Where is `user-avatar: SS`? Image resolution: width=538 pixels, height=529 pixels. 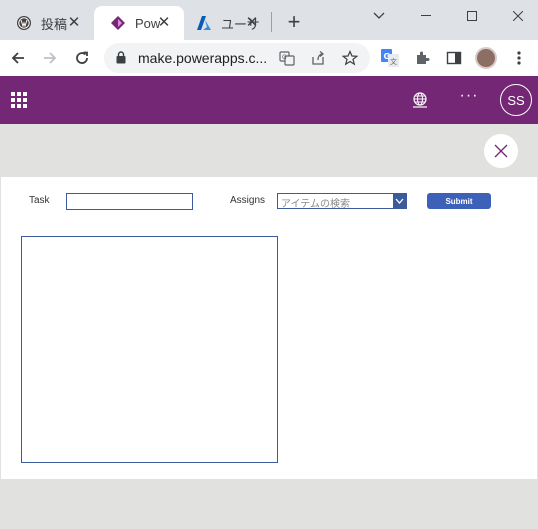 user-avatar: SS is located at coordinates (516, 100).